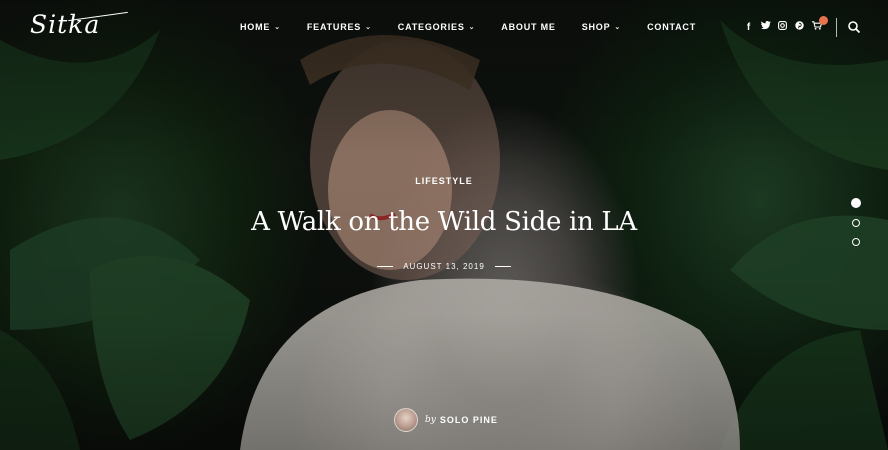 The image size is (888, 450). Describe the element at coordinates (823, 20) in the screenshot. I see `cart-count-badge` at that location.